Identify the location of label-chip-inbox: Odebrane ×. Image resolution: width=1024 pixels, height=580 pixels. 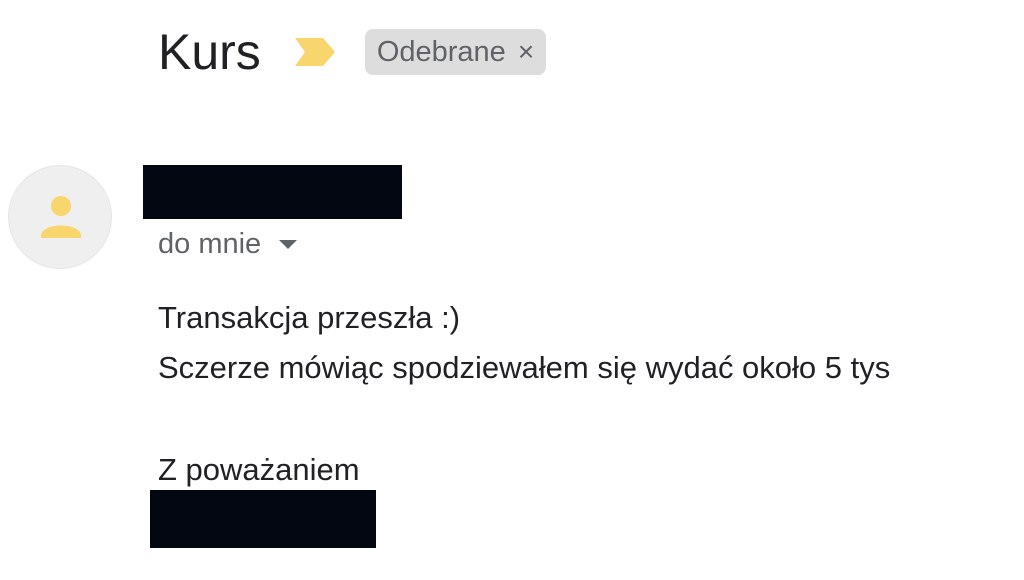
(455, 52).